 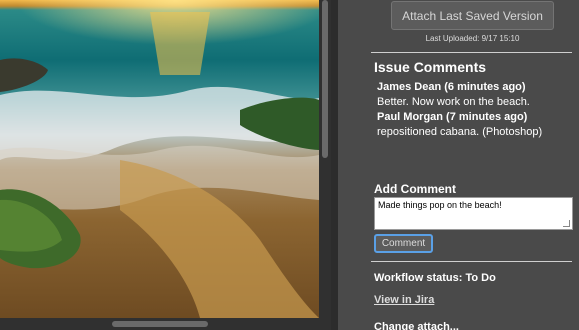 I want to click on comment-author: James Dean (6 minutes ago), so click(x=451, y=87).